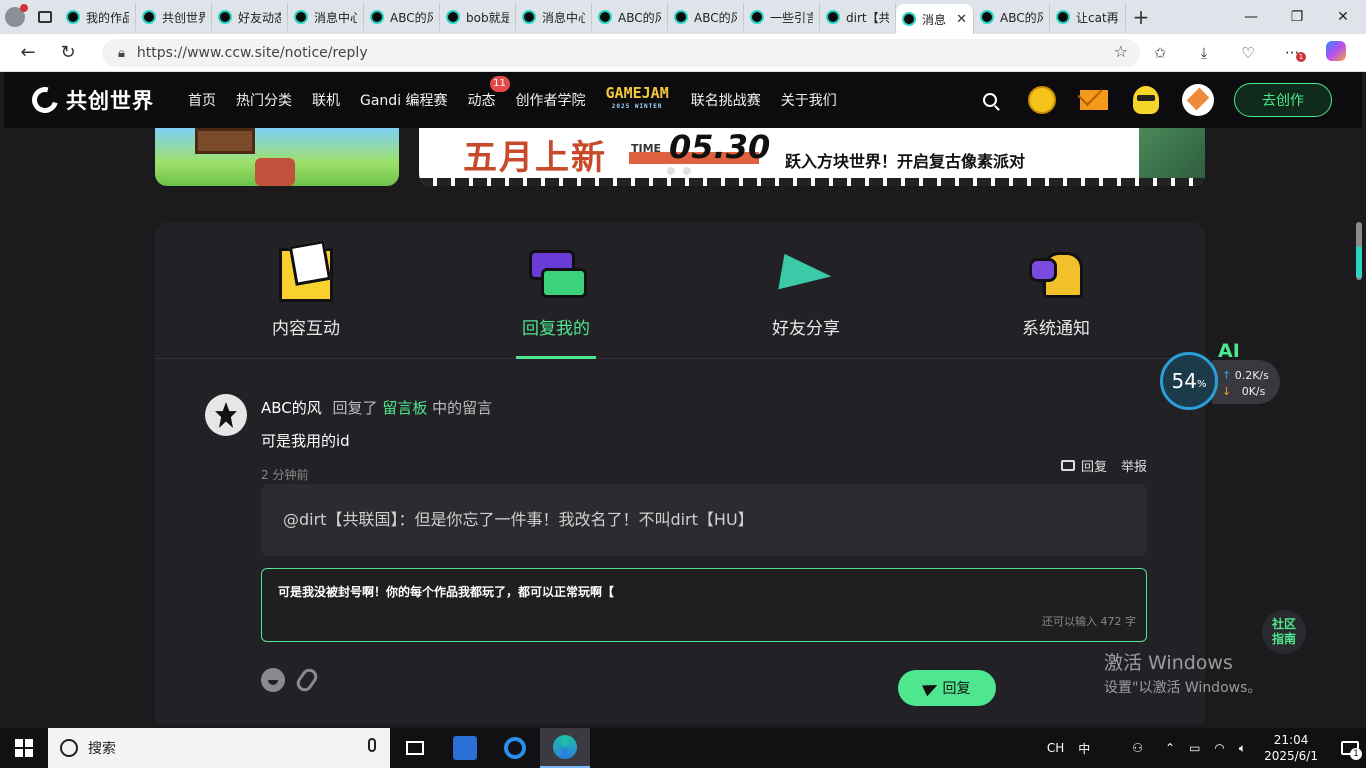 The height and width of the screenshot is (768, 1366). Describe the element at coordinates (637, 100) in the screenshot. I see `nav-gamejam: GAMEJAM 2025 WINTER` at that location.